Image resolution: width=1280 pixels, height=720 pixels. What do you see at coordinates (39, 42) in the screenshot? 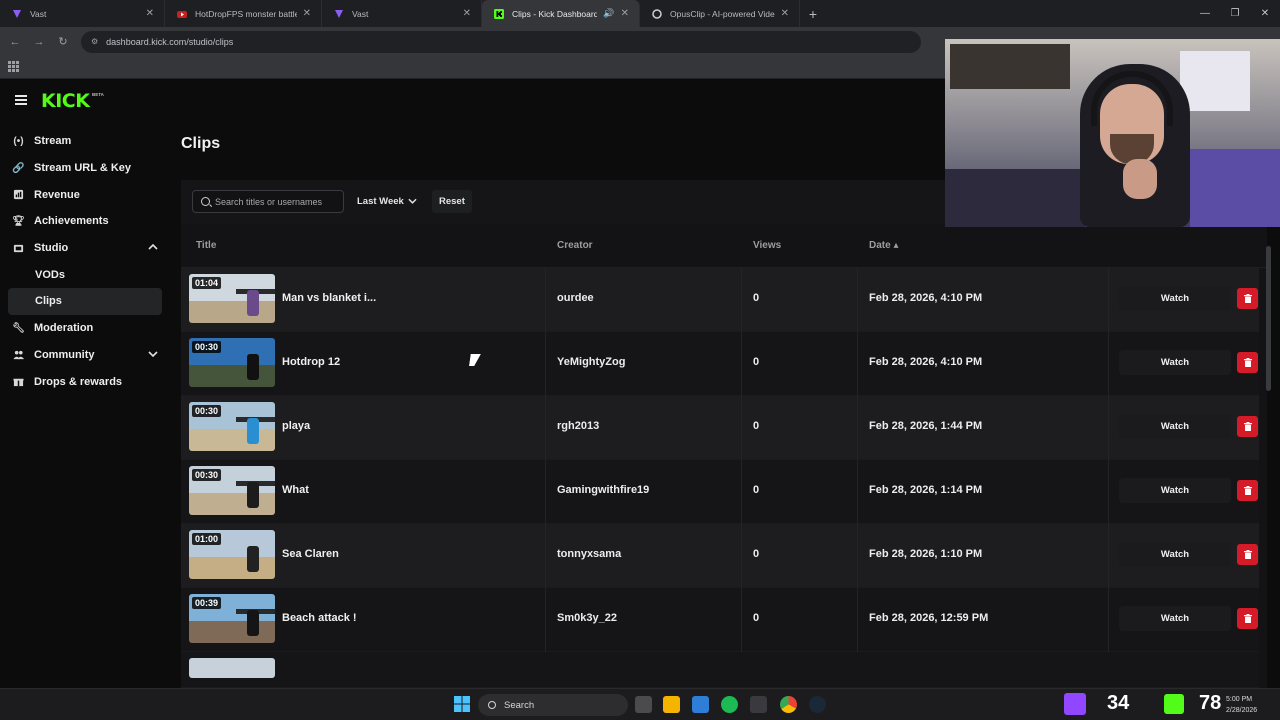
I see `forward-icon: →` at bounding box center [39, 42].